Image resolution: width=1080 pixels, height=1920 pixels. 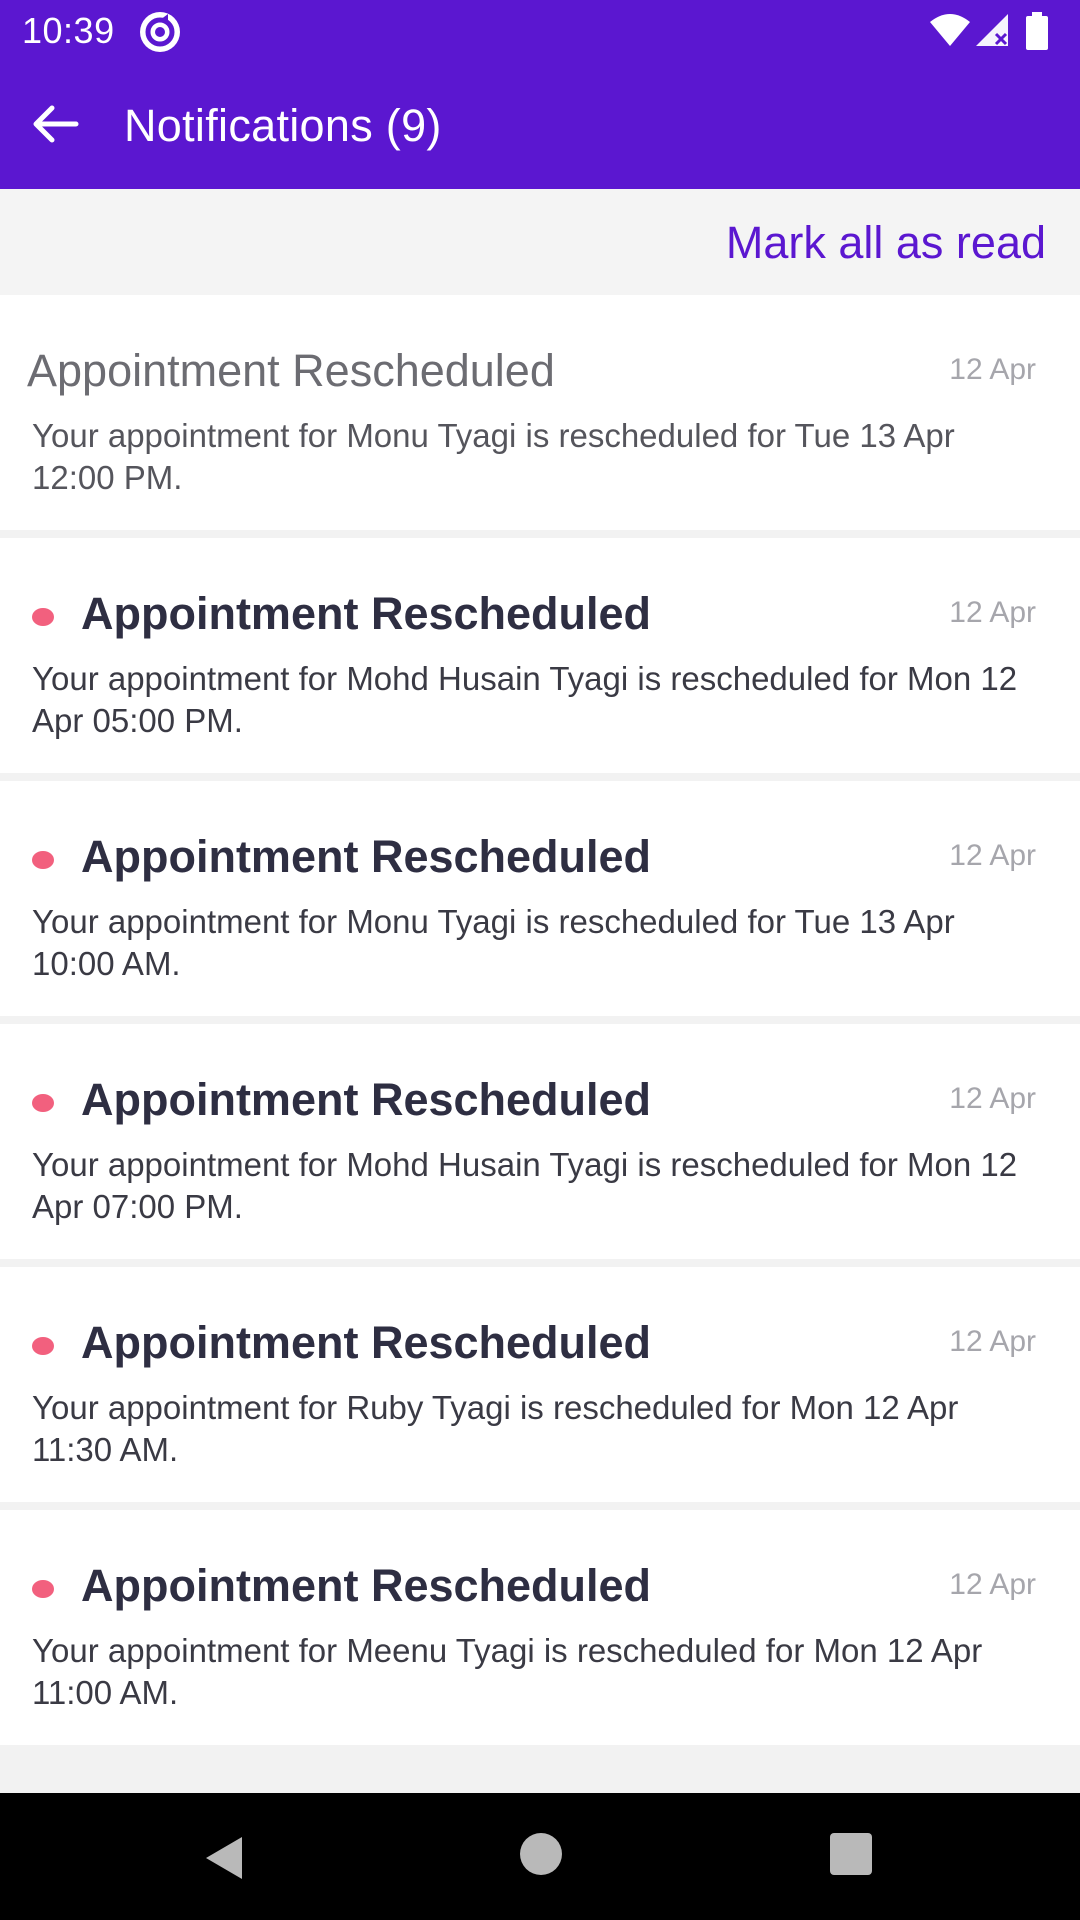 What do you see at coordinates (540, 242) in the screenshot?
I see `action-strip: Mark all as read` at bounding box center [540, 242].